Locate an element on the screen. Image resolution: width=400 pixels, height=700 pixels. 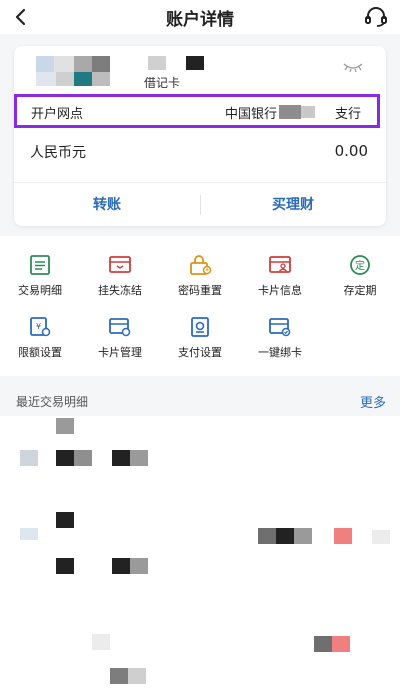
service-label: 限额设置 is located at coordinates (40, 352).